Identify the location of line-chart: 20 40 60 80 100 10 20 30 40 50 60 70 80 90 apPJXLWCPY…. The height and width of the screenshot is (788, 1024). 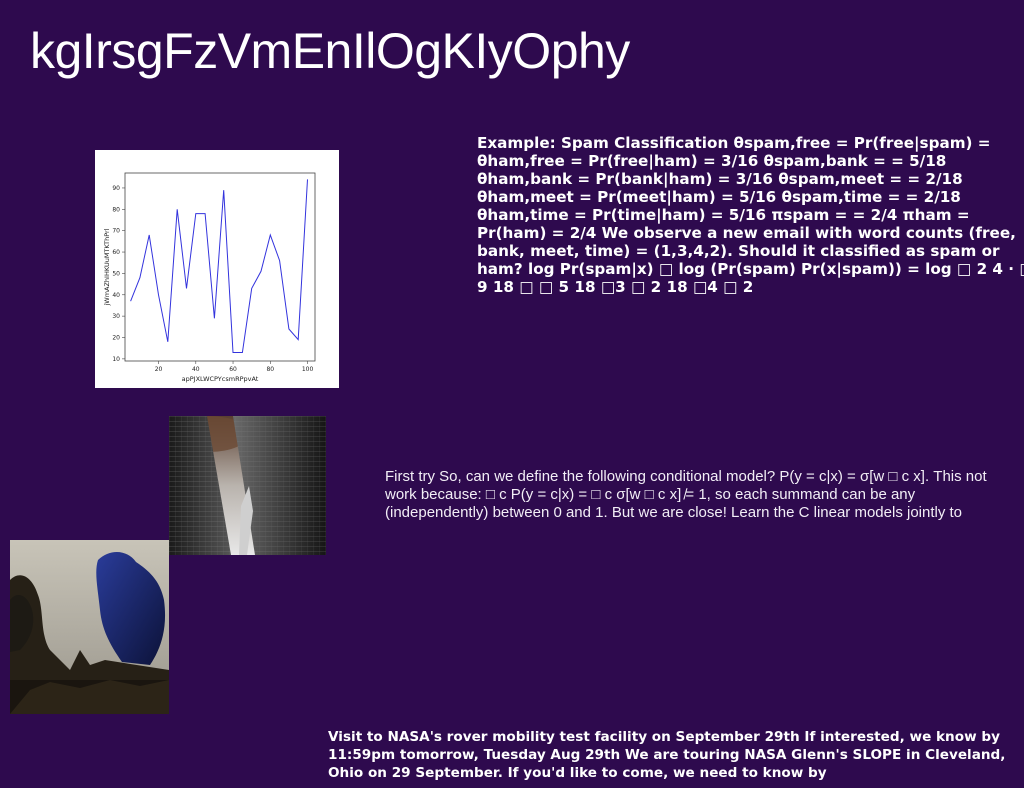
(217, 269).